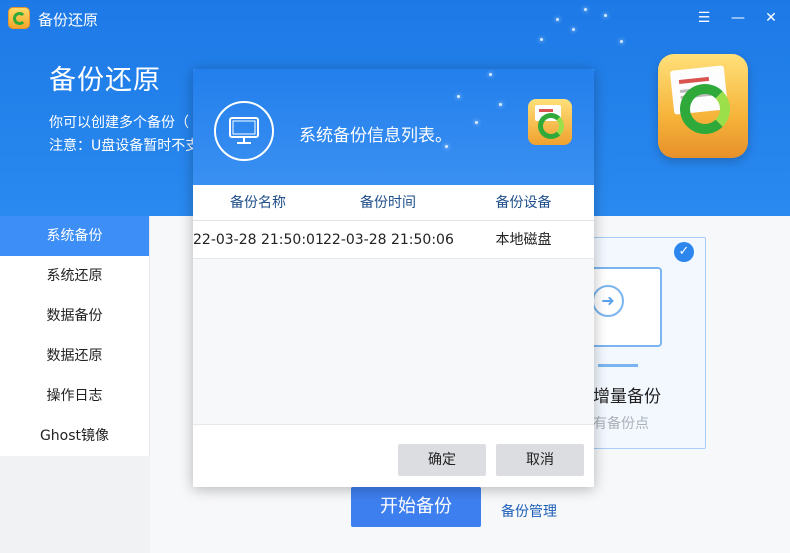 The width and height of the screenshot is (790, 553). What do you see at coordinates (393, 456) in the screenshot?
I see `dialog-footer: 确定 取消` at bounding box center [393, 456].